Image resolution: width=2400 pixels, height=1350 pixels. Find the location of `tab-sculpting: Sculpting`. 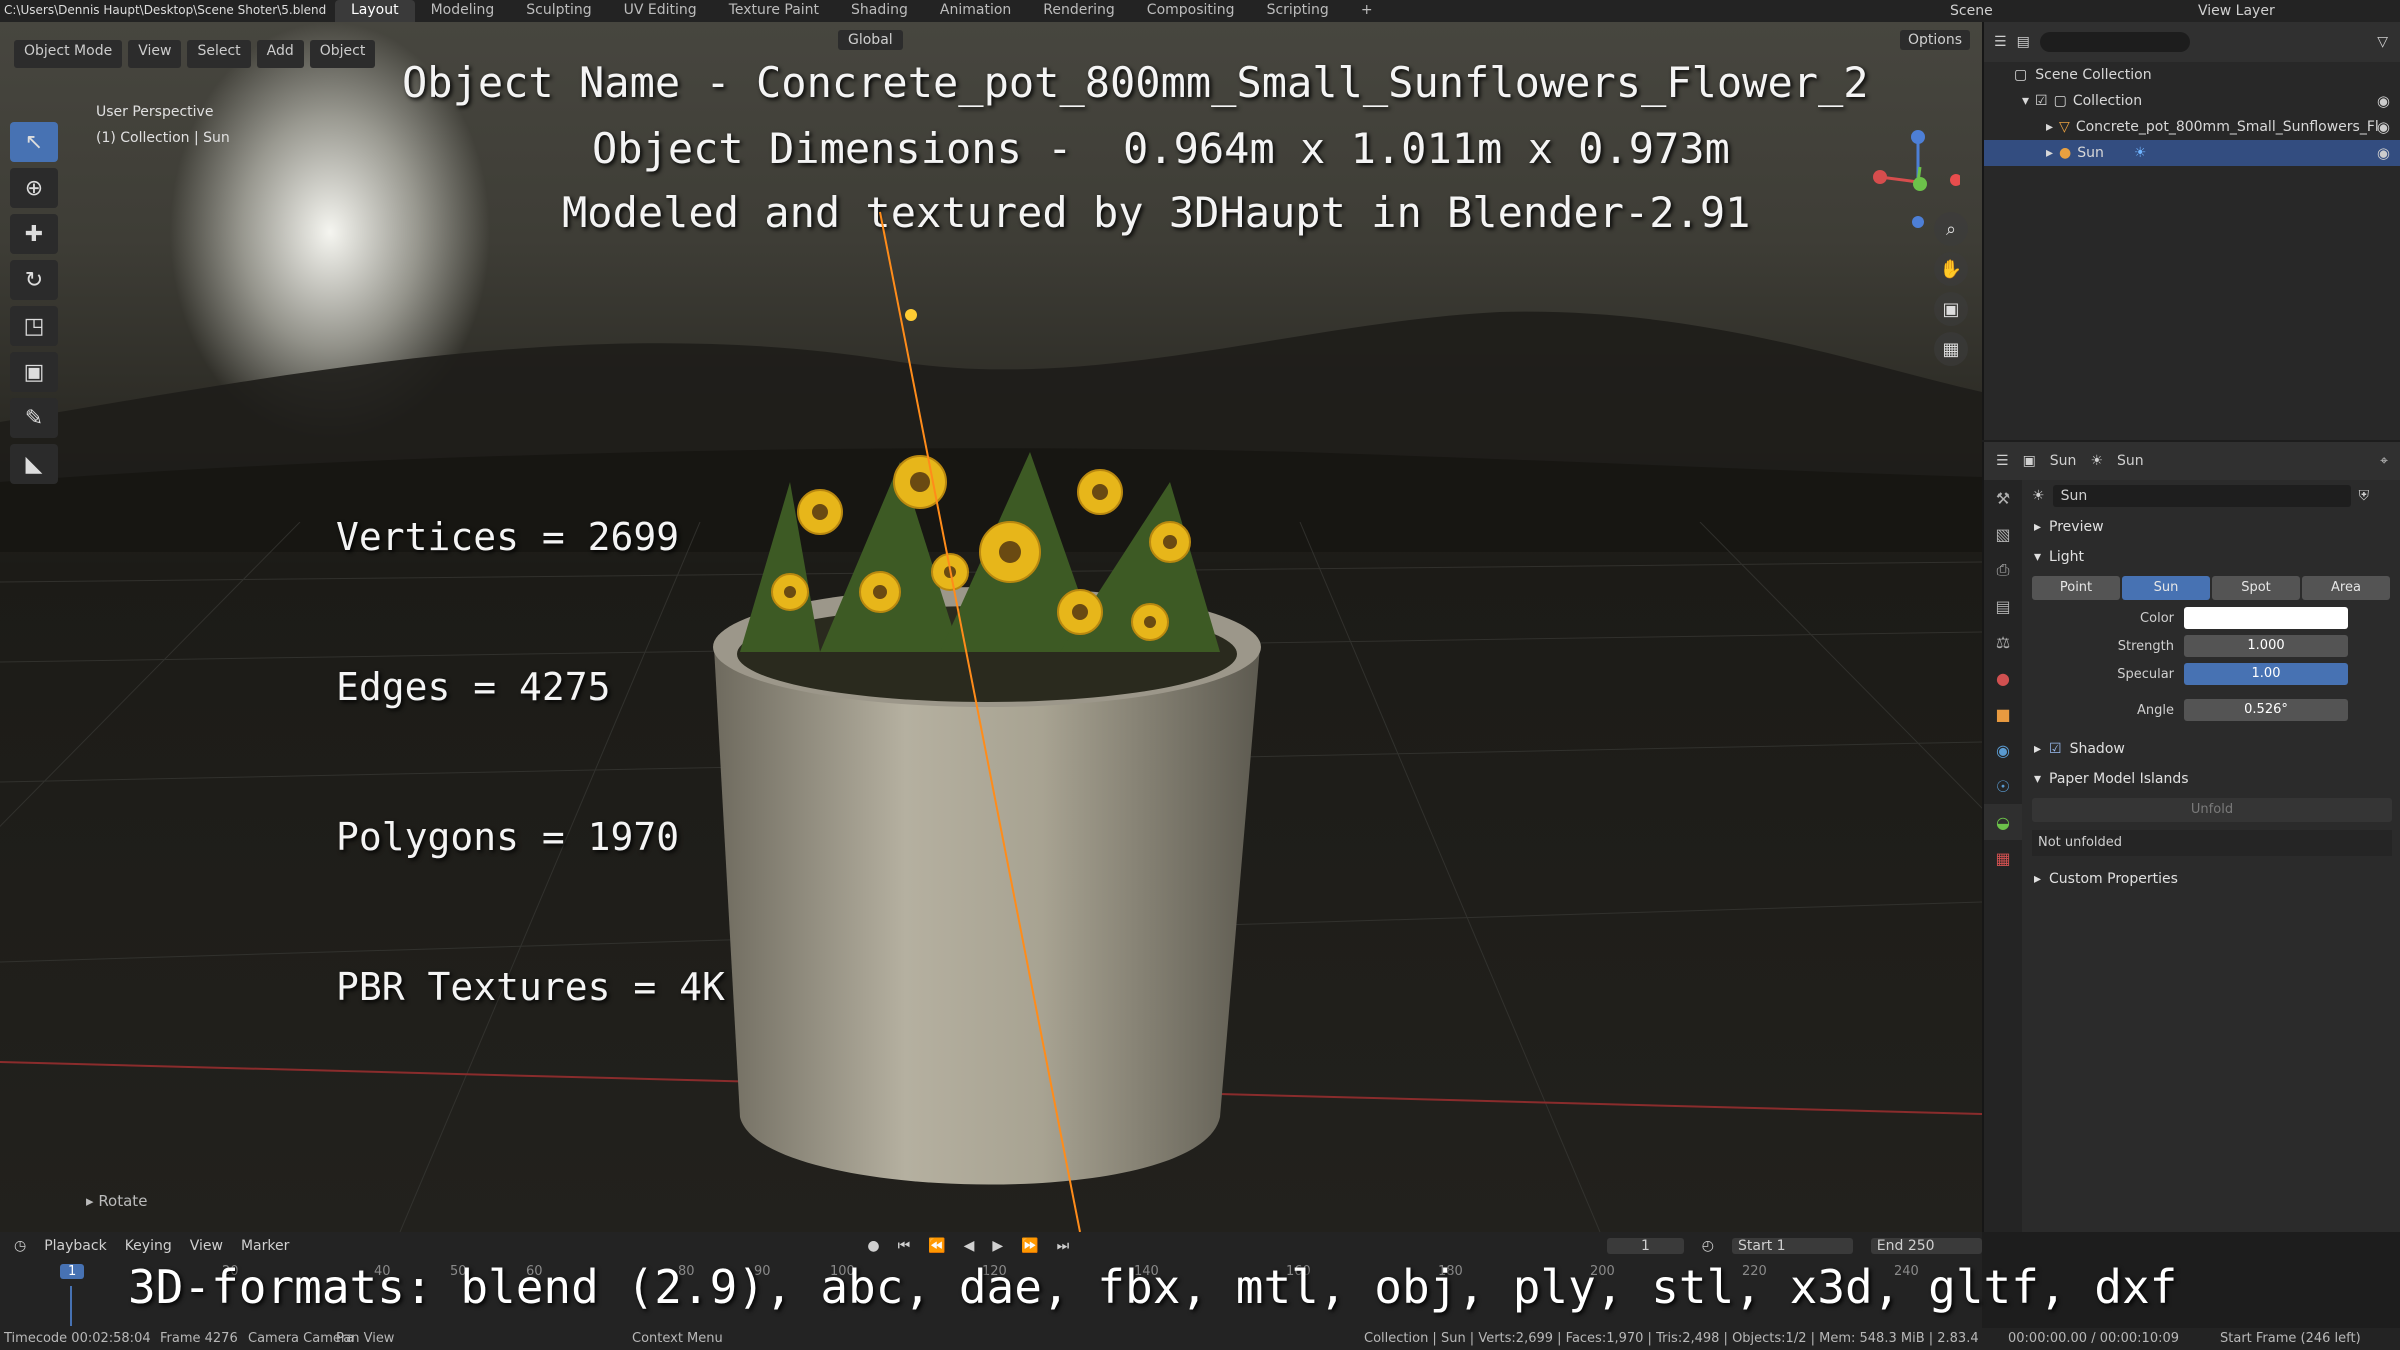

tab-sculpting: Sculpting is located at coordinates (558, 11).